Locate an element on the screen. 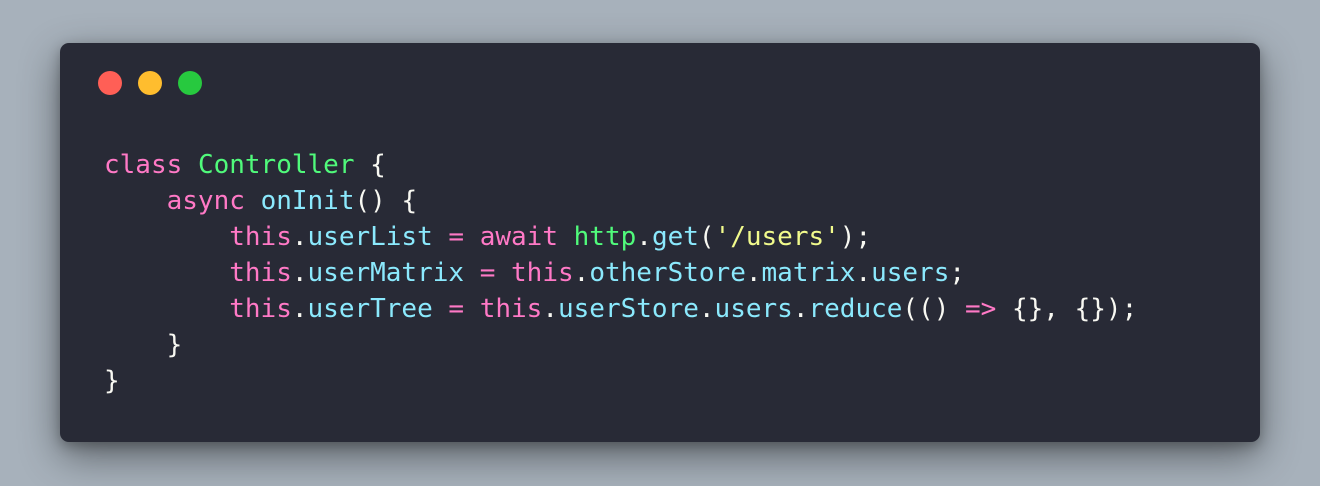 Image resolution: width=1320 pixels, height=486 pixels. code-token: async is located at coordinates (205, 201).